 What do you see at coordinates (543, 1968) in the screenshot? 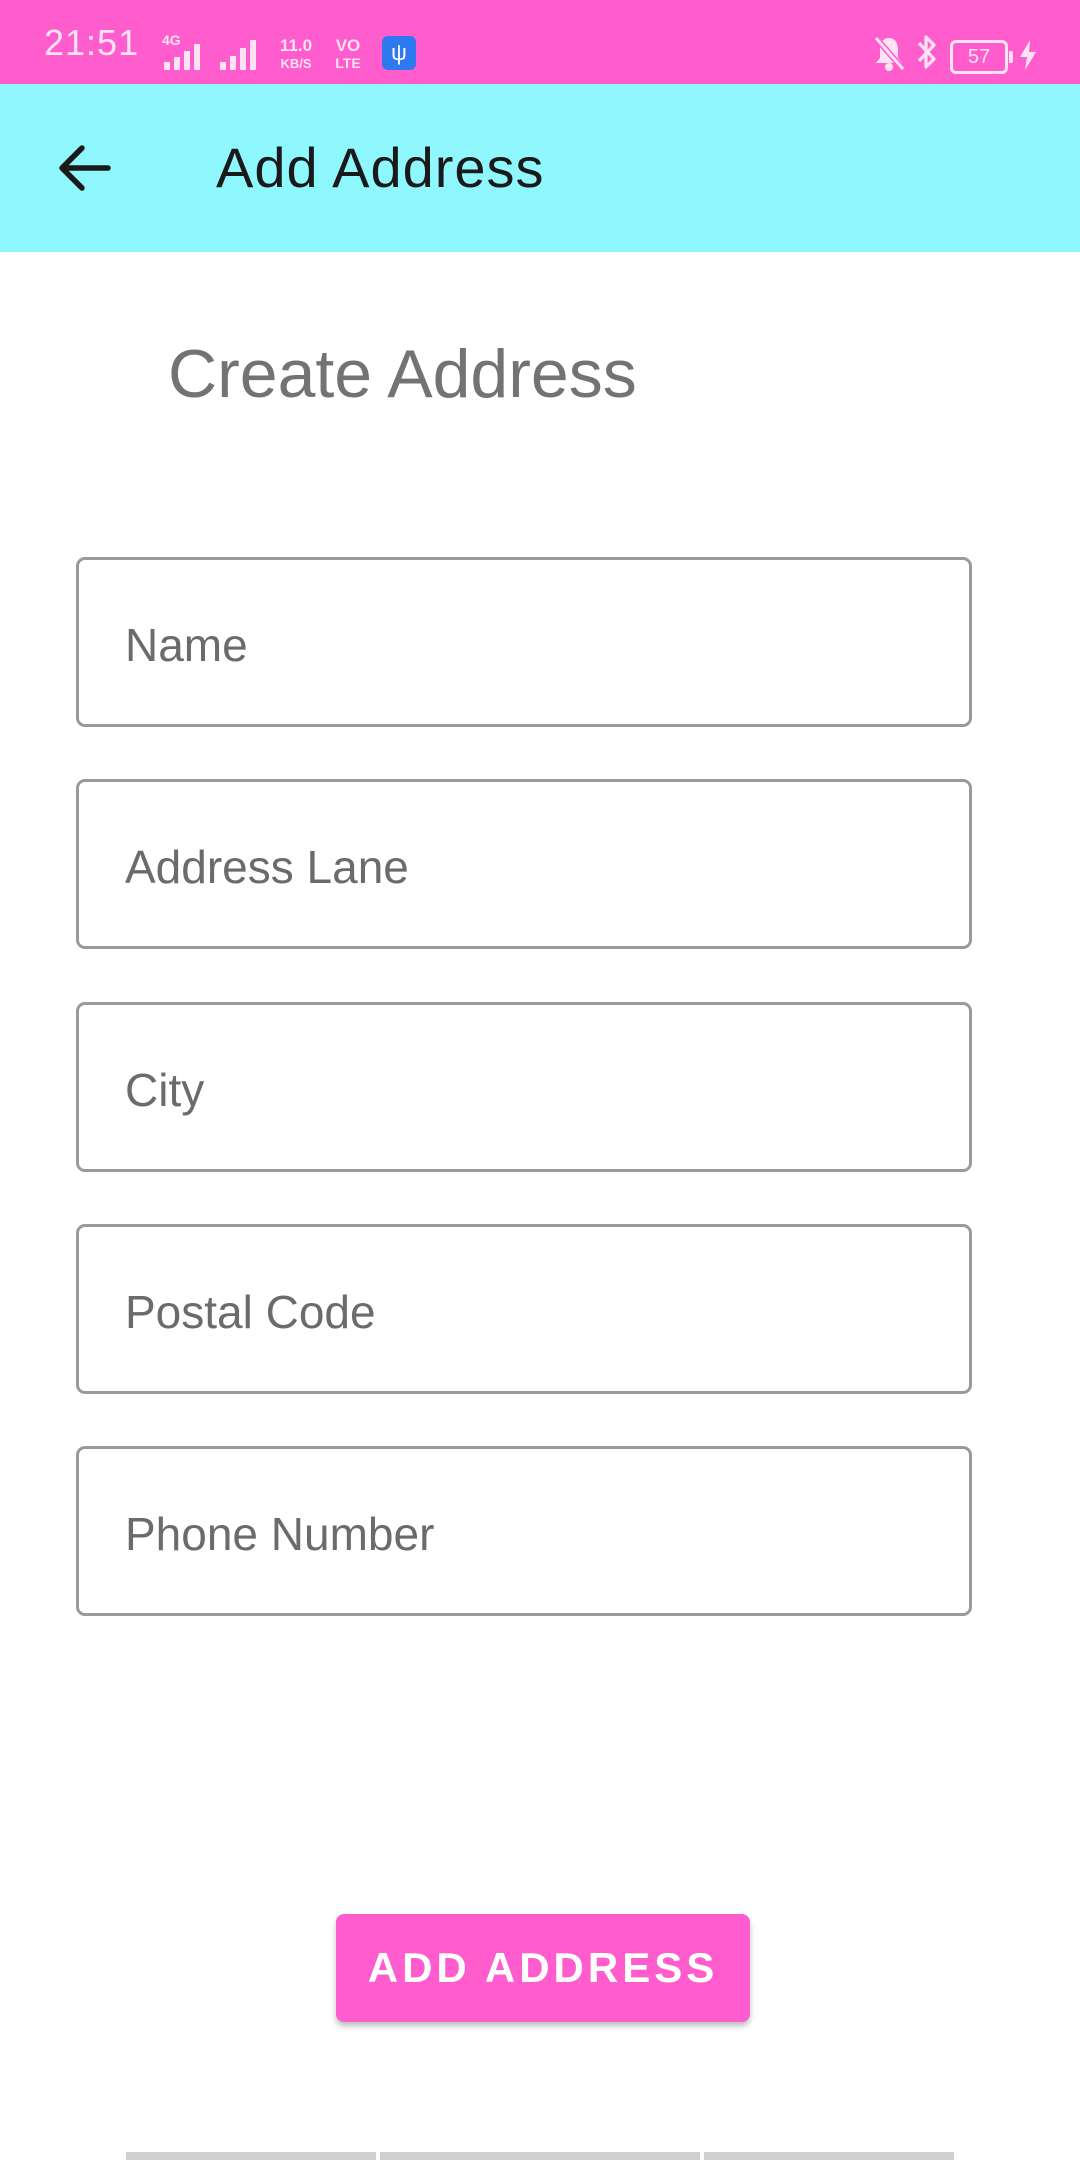
I see `add-address-button: ADD ADDRESS` at bounding box center [543, 1968].